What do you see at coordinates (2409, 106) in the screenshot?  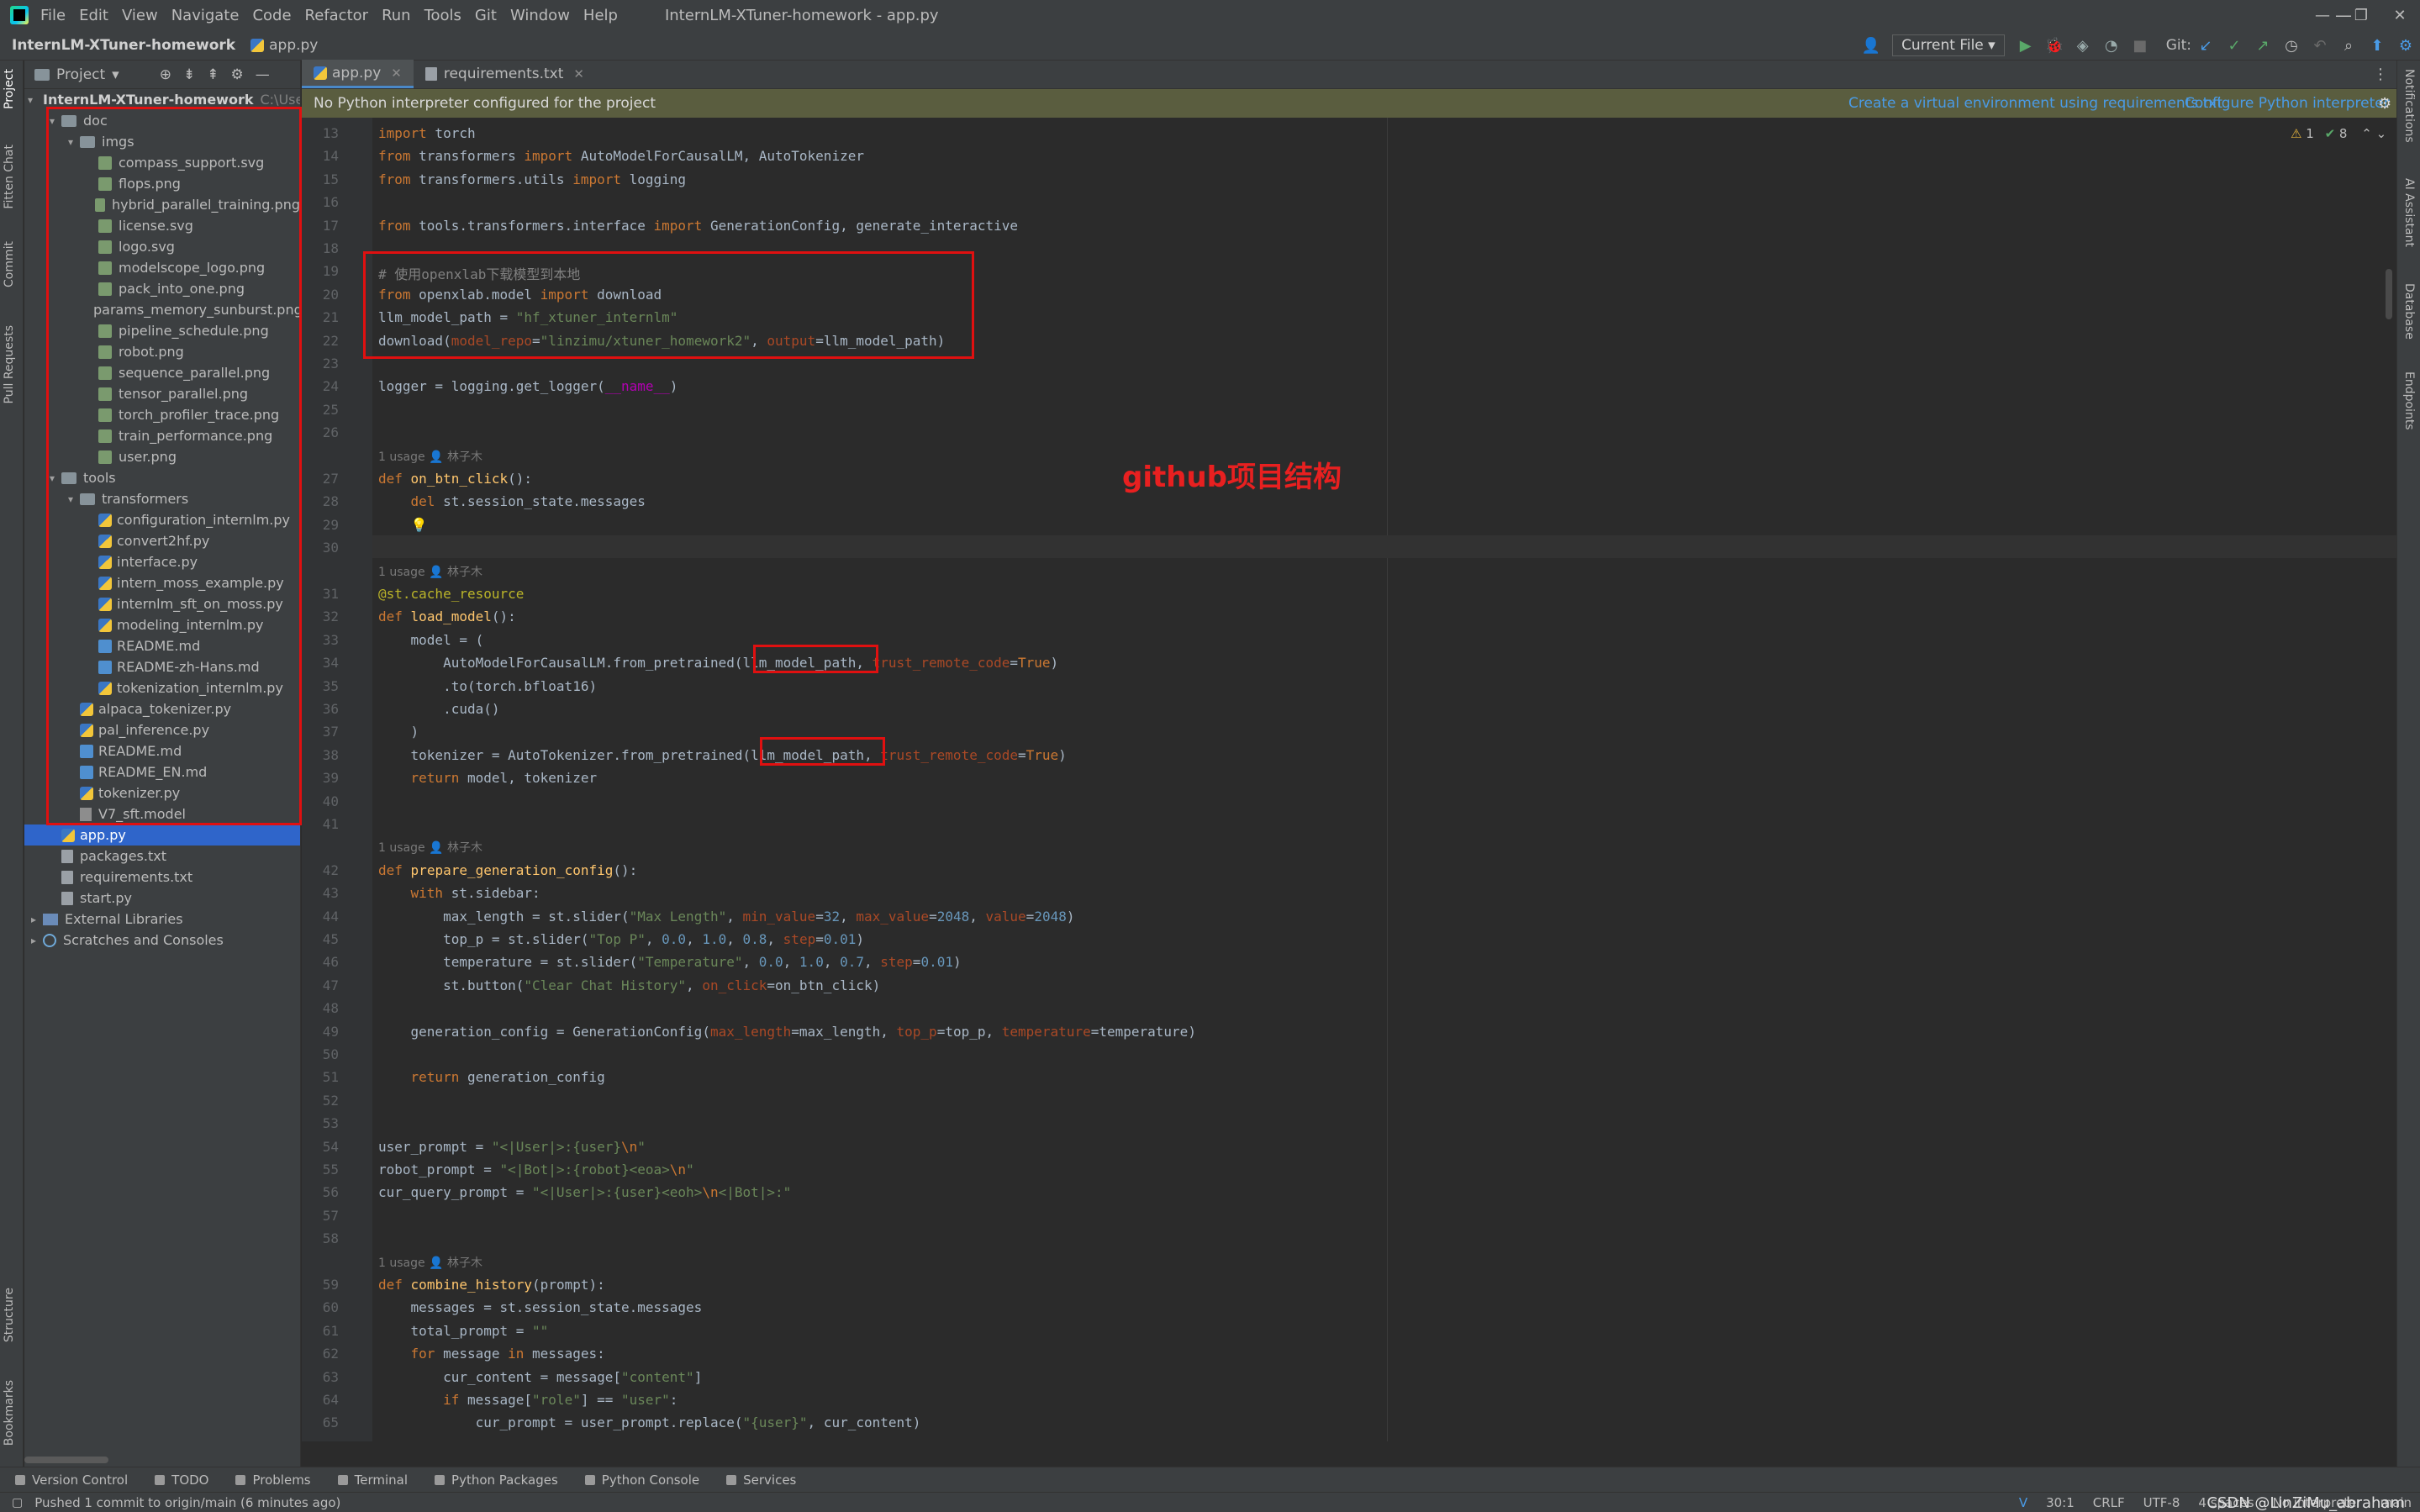 I see `tool-notifications: Notifications` at bounding box center [2409, 106].